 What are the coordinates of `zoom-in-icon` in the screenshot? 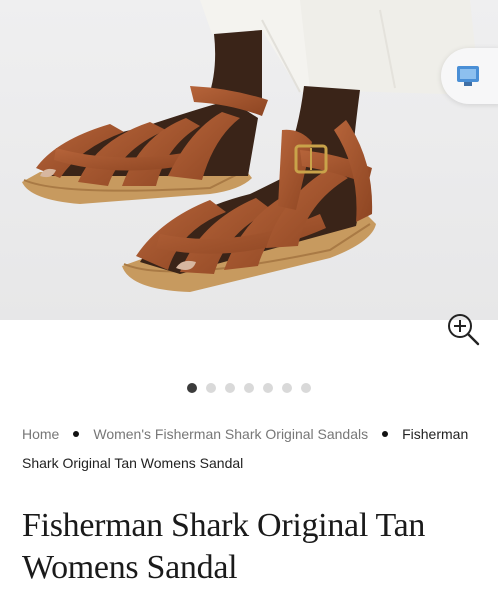 It's located at (464, 330).